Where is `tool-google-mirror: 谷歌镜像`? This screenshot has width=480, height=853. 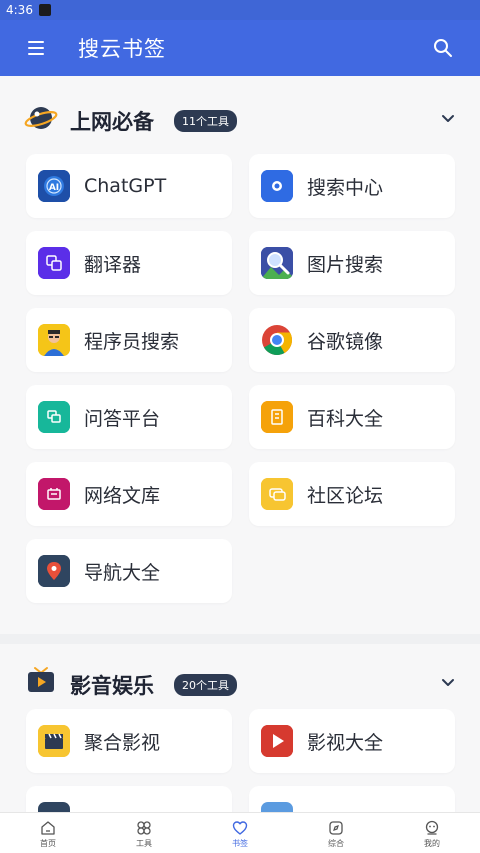 tool-google-mirror: 谷歌镜像 is located at coordinates (352, 340).